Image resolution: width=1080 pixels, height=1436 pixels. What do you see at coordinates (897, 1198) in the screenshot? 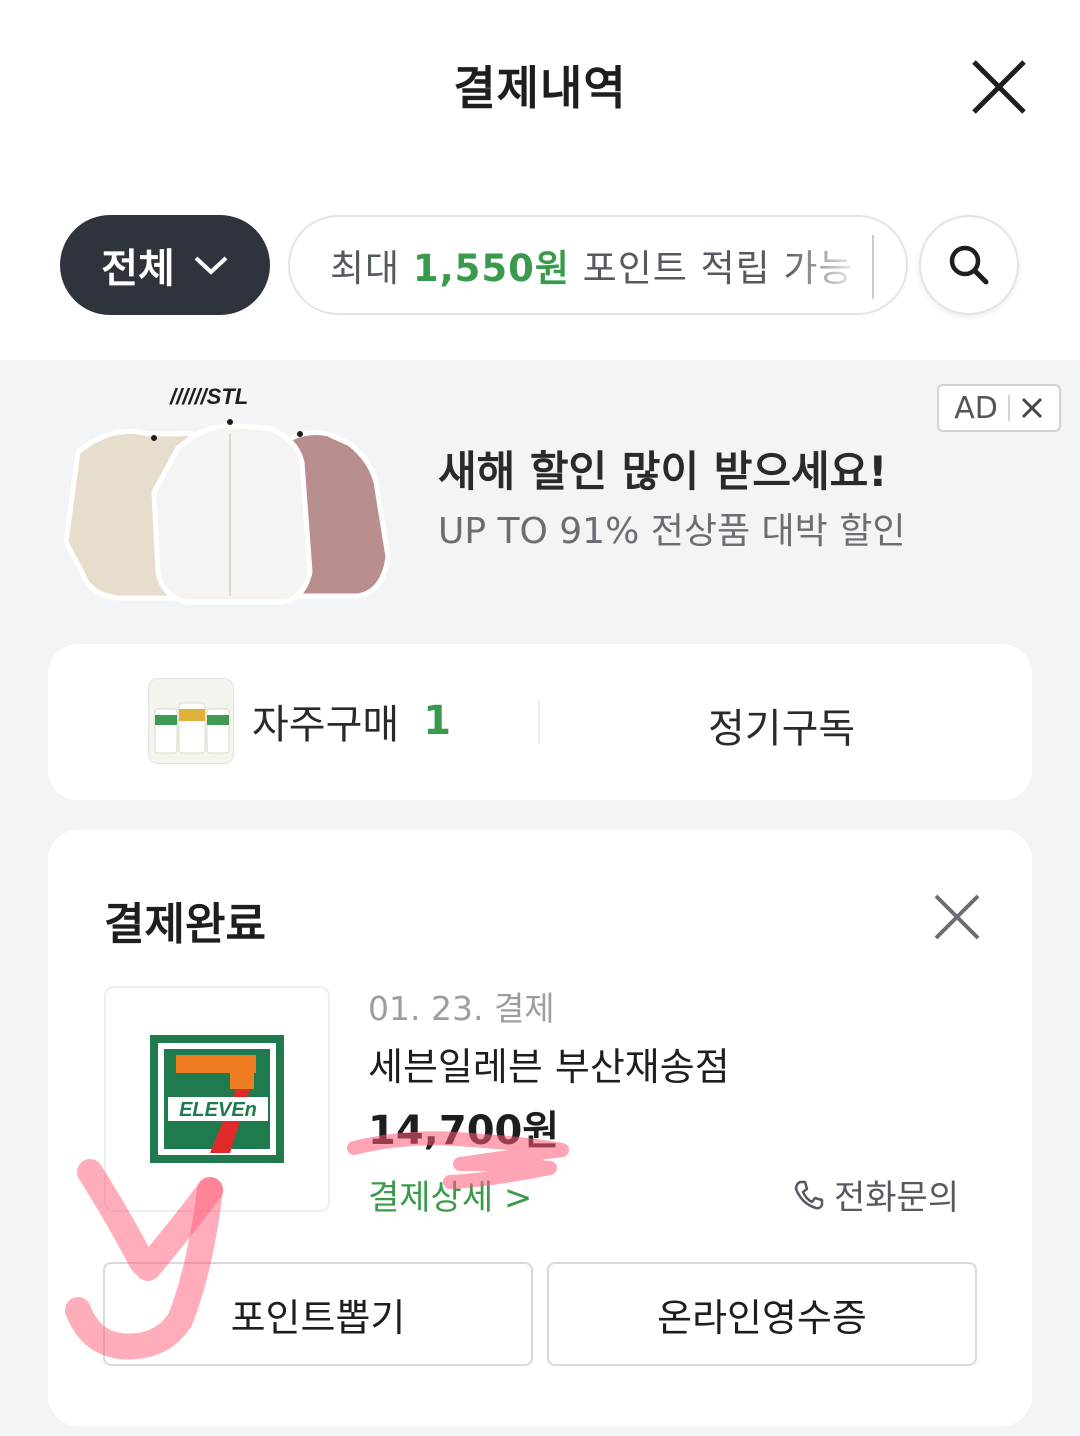
I see `phone-inquiry-label: 전화문의` at bounding box center [897, 1198].